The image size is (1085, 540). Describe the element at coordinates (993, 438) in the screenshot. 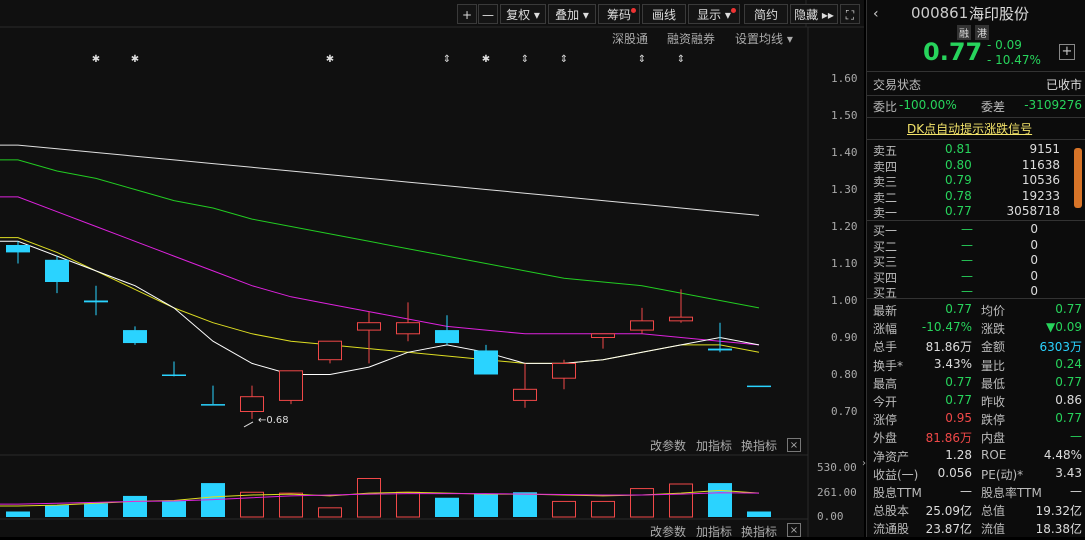

I see `stat-label: 内盘` at that location.